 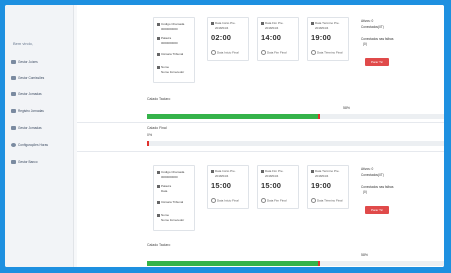 What do you see at coordinates (260, 122) in the screenshot?
I see `divider` at bounding box center [260, 122].